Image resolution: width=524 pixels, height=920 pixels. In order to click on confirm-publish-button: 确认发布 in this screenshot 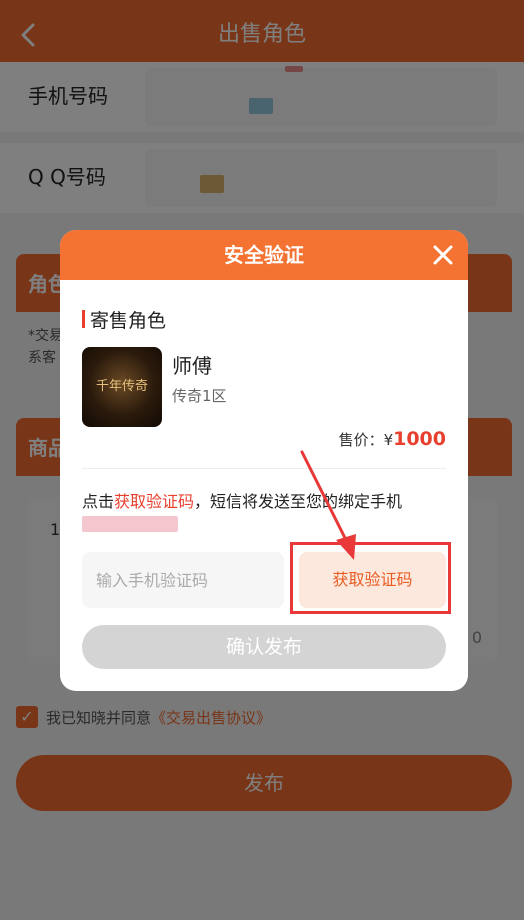, I will do `click(264, 647)`.